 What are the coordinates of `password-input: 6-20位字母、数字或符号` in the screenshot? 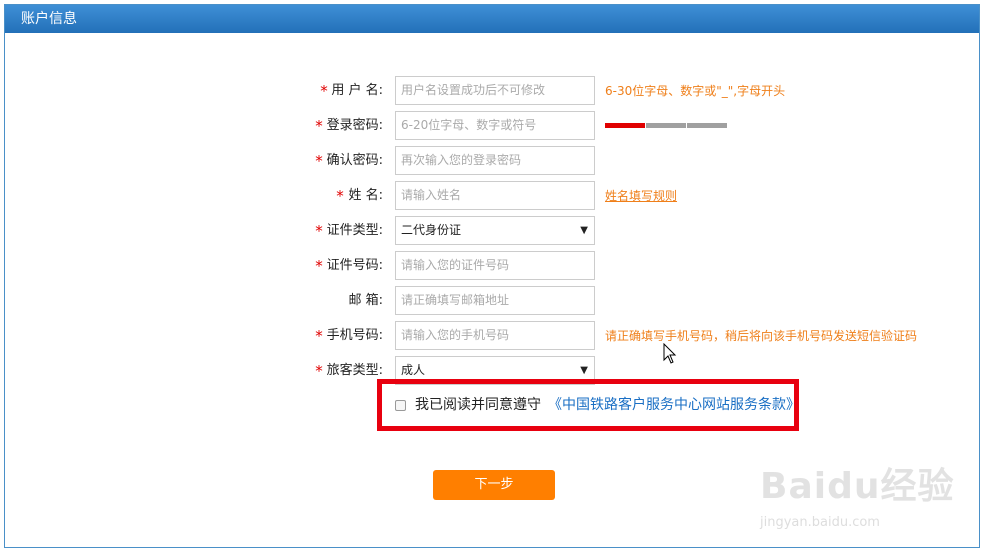 It's located at (495, 125).